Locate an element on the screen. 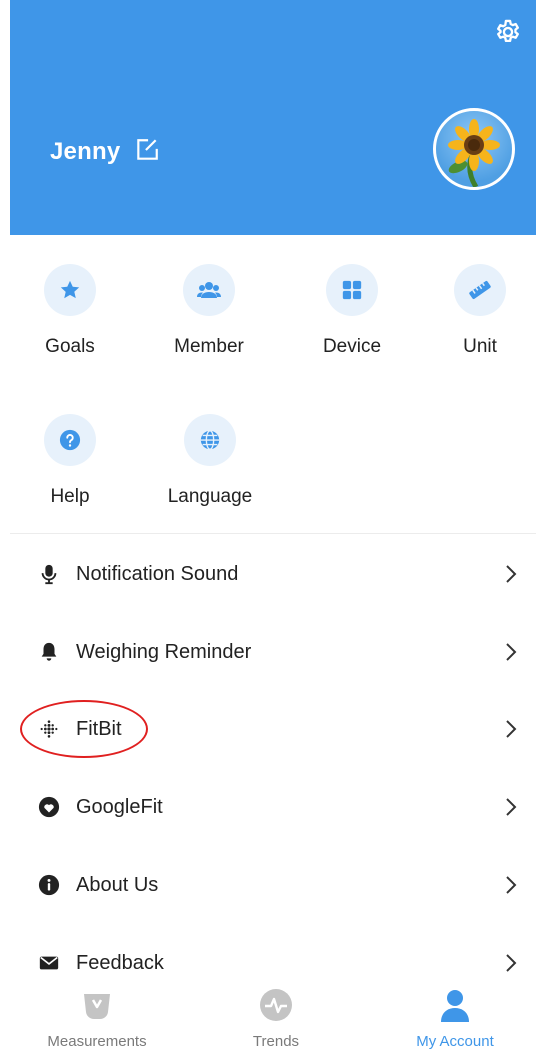  user-name: Jenny is located at coordinates (85, 151).